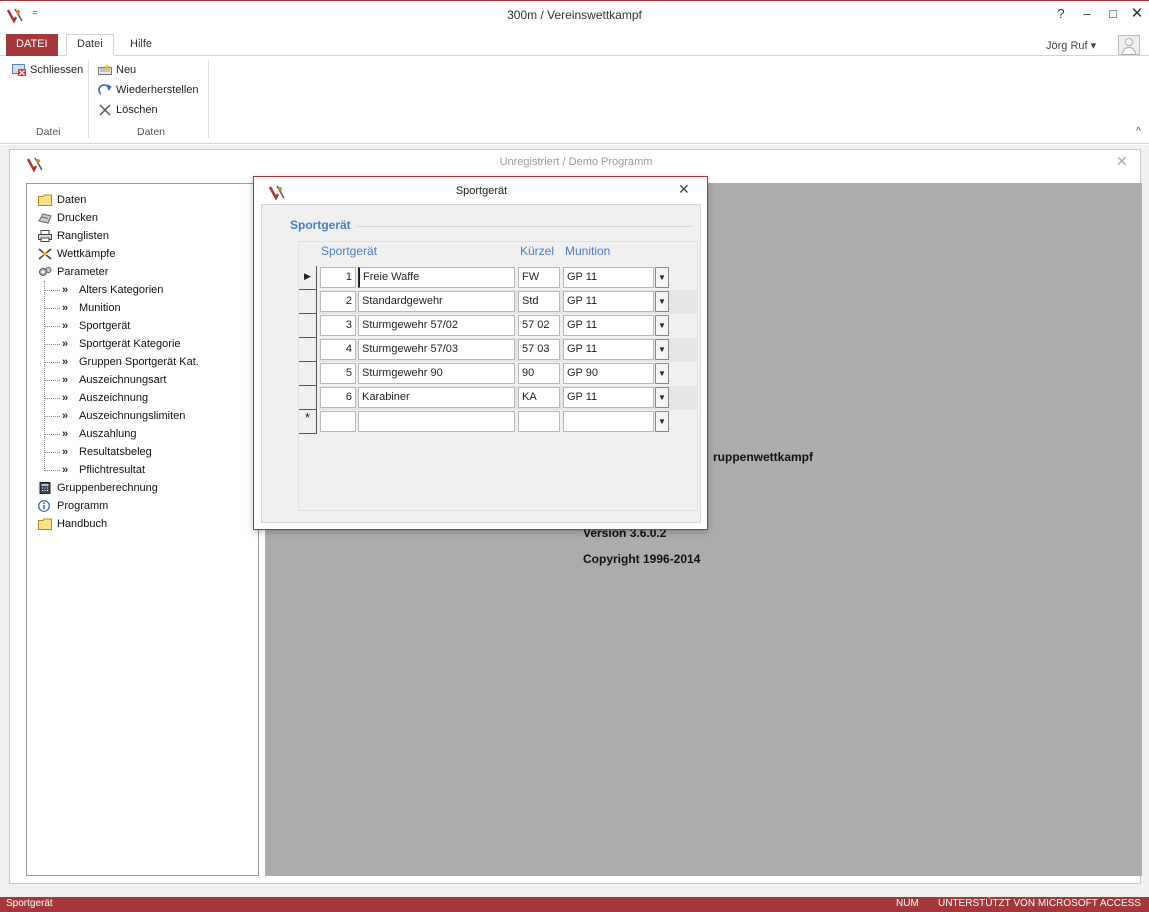 The width and height of the screenshot is (1149, 912). What do you see at coordinates (1113, 13) in the screenshot?
I see `maximize-button: □` at bounding box center [1113, 13].